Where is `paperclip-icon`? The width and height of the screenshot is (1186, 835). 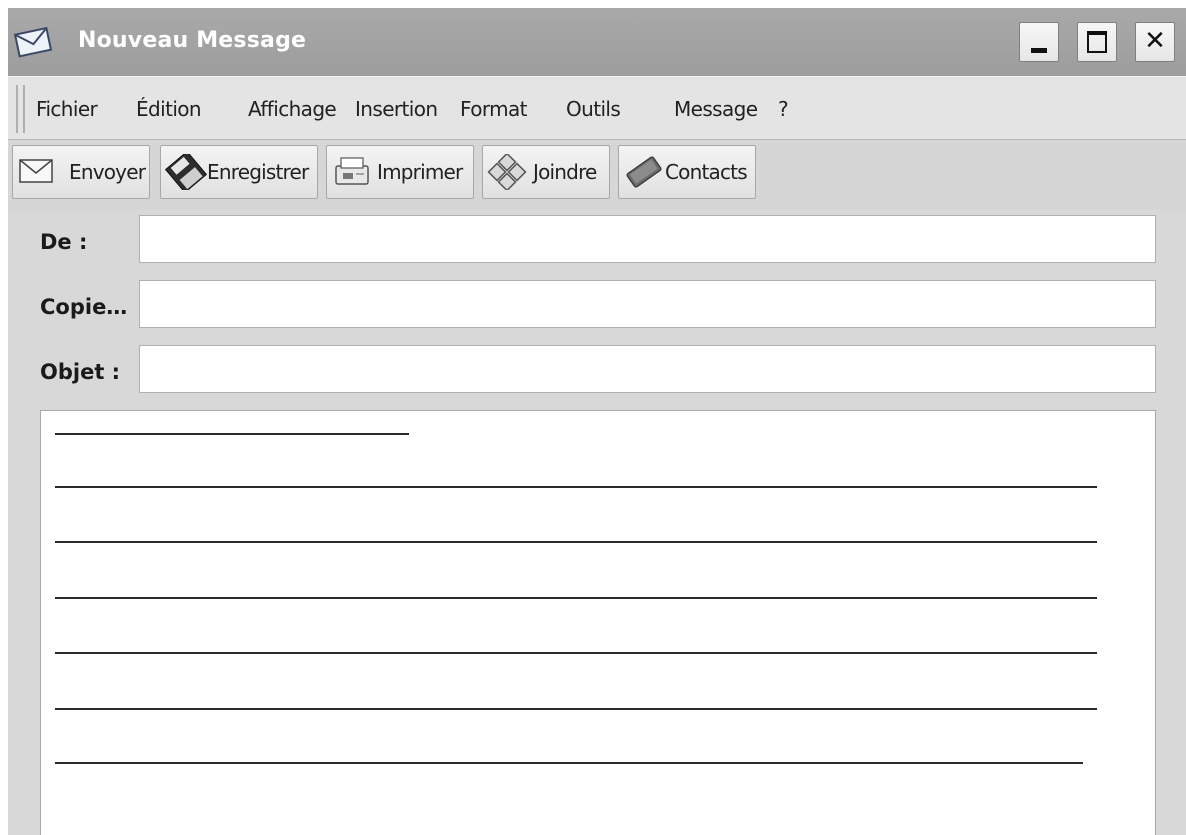
paperclip-icon is located at coordinates (507, 172).